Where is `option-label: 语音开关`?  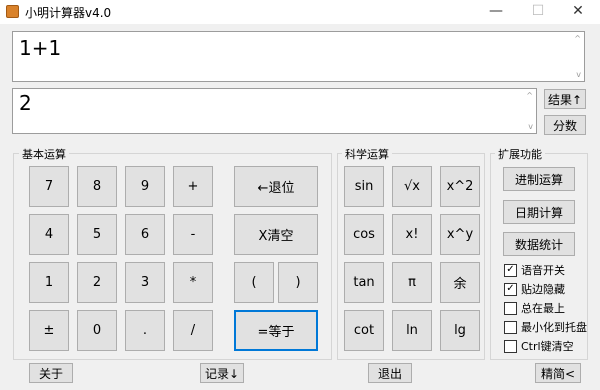
option-label: 语音开关 is located at coordinates (543, 270).